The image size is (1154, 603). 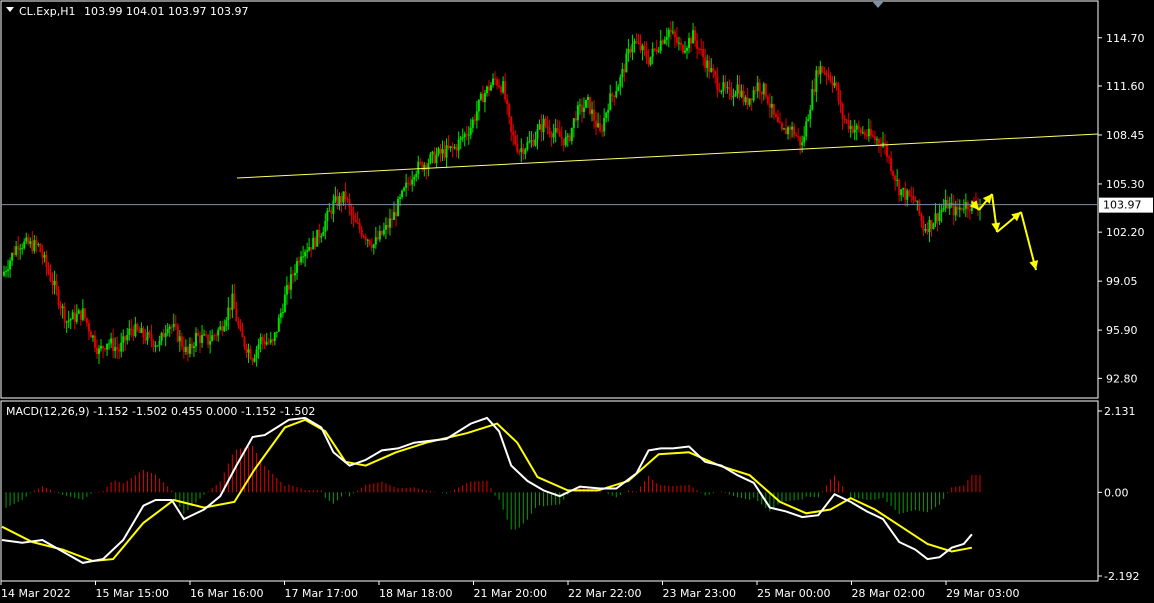 What do you see at coordinates (166, 11) in the screenshot?
I see `ohlc-label: 103.99 104.01 103.97 103.97` at bounding box center [166, 11].